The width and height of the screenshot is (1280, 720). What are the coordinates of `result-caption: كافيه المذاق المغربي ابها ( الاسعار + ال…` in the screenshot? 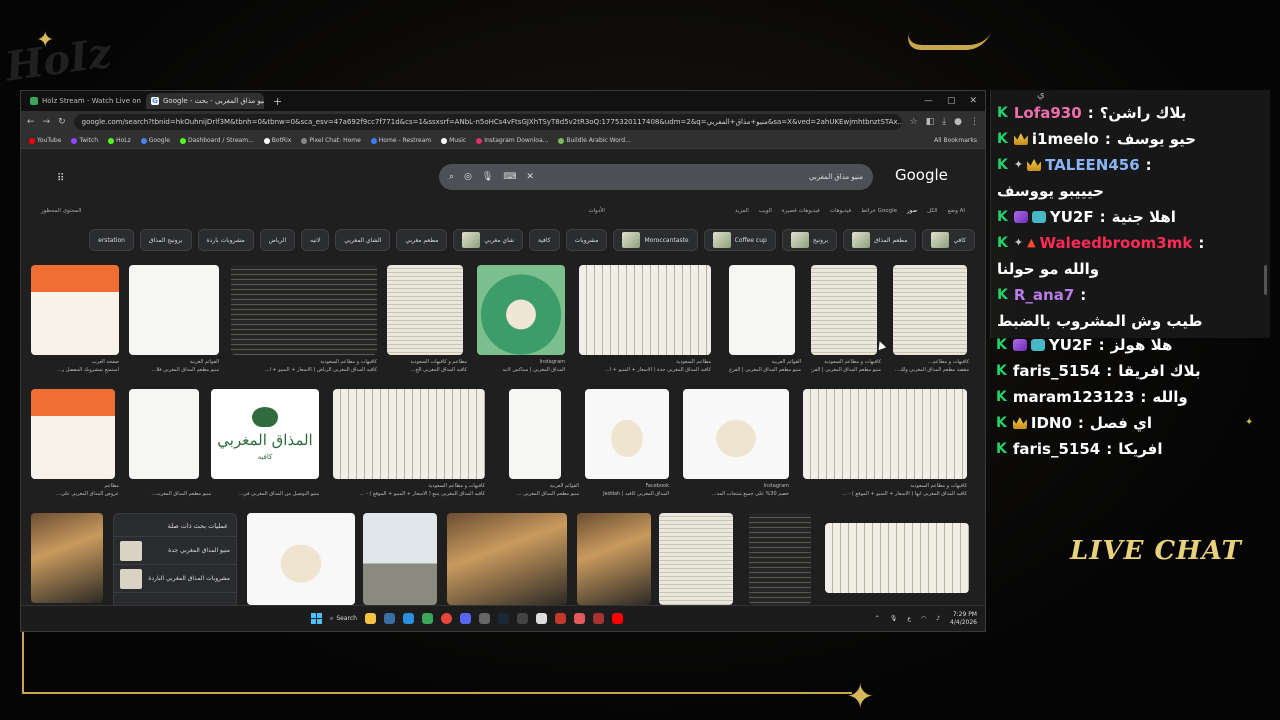 It's located at (885, 494).